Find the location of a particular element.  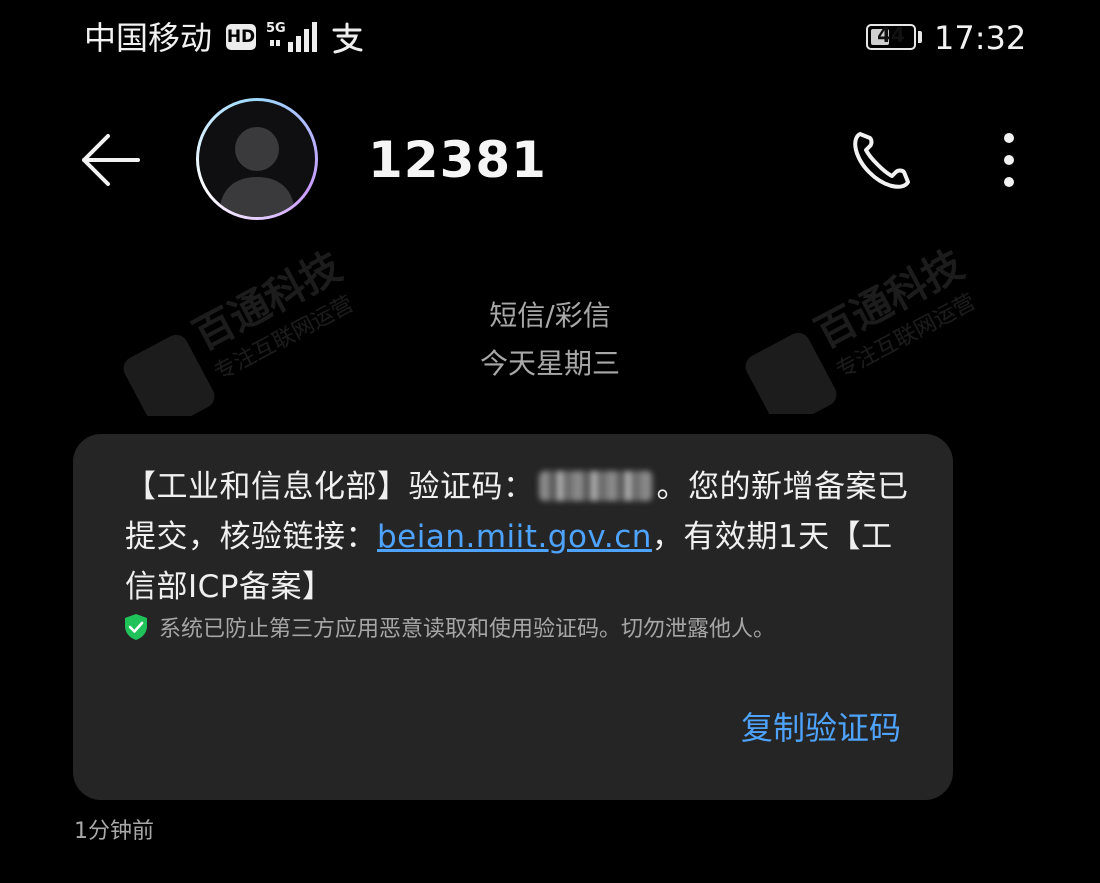

avatar-inner is located at coordinates (257, 159).